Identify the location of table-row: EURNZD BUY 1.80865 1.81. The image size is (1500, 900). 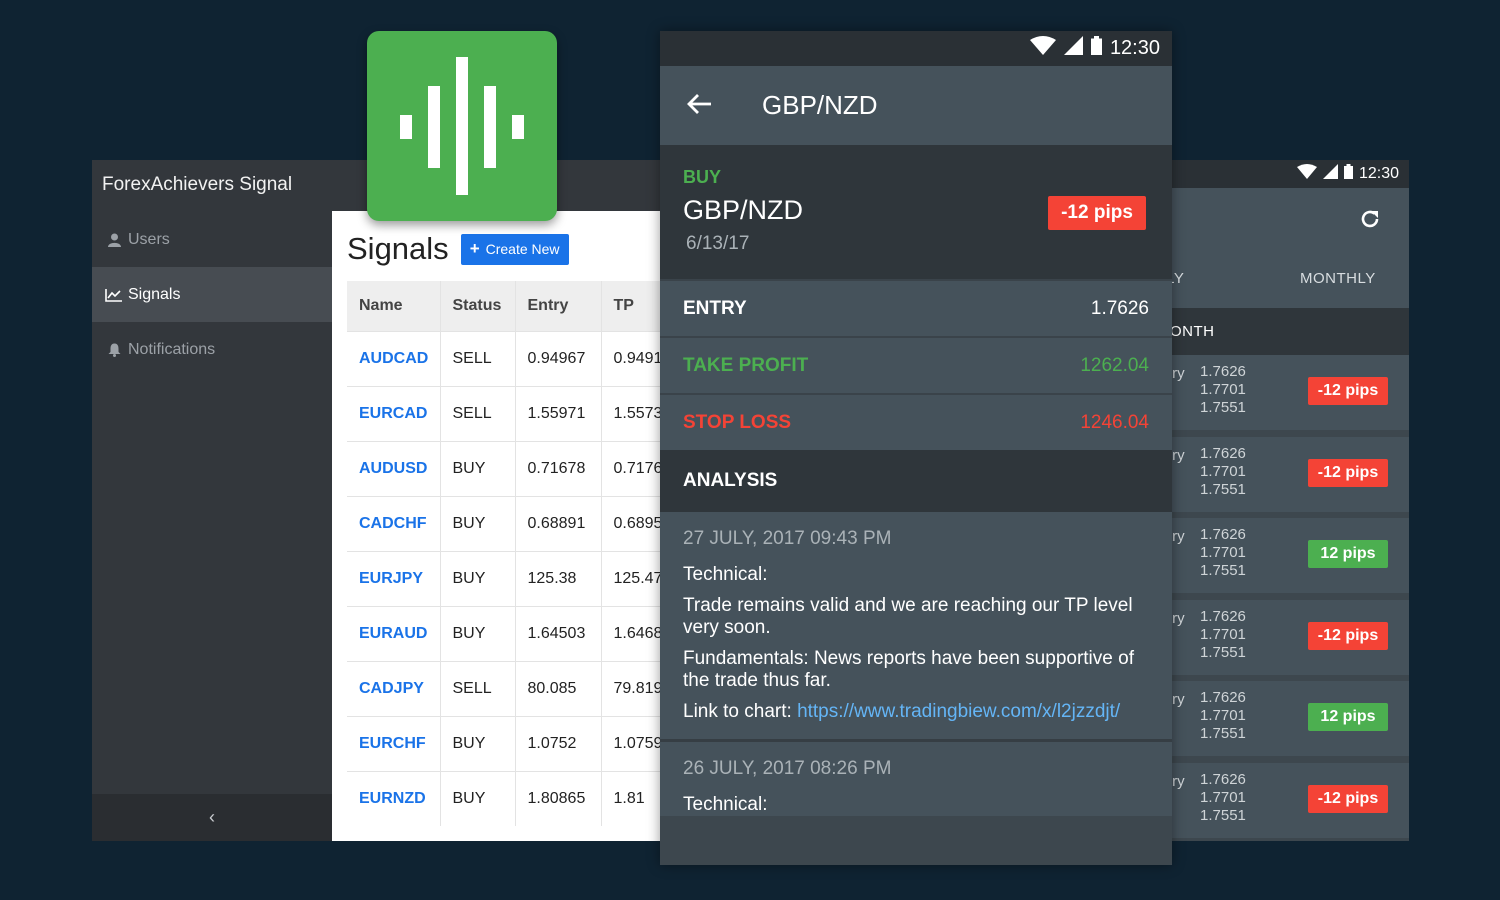
(514, 798).